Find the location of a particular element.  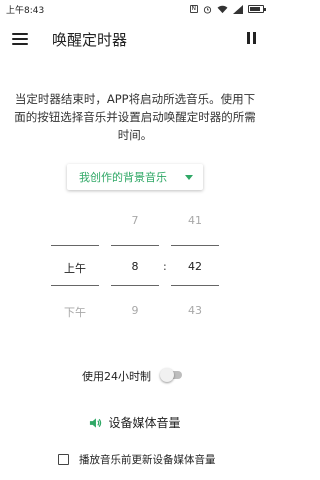

update-volume-checkbox is located at coordinates (63, 459).